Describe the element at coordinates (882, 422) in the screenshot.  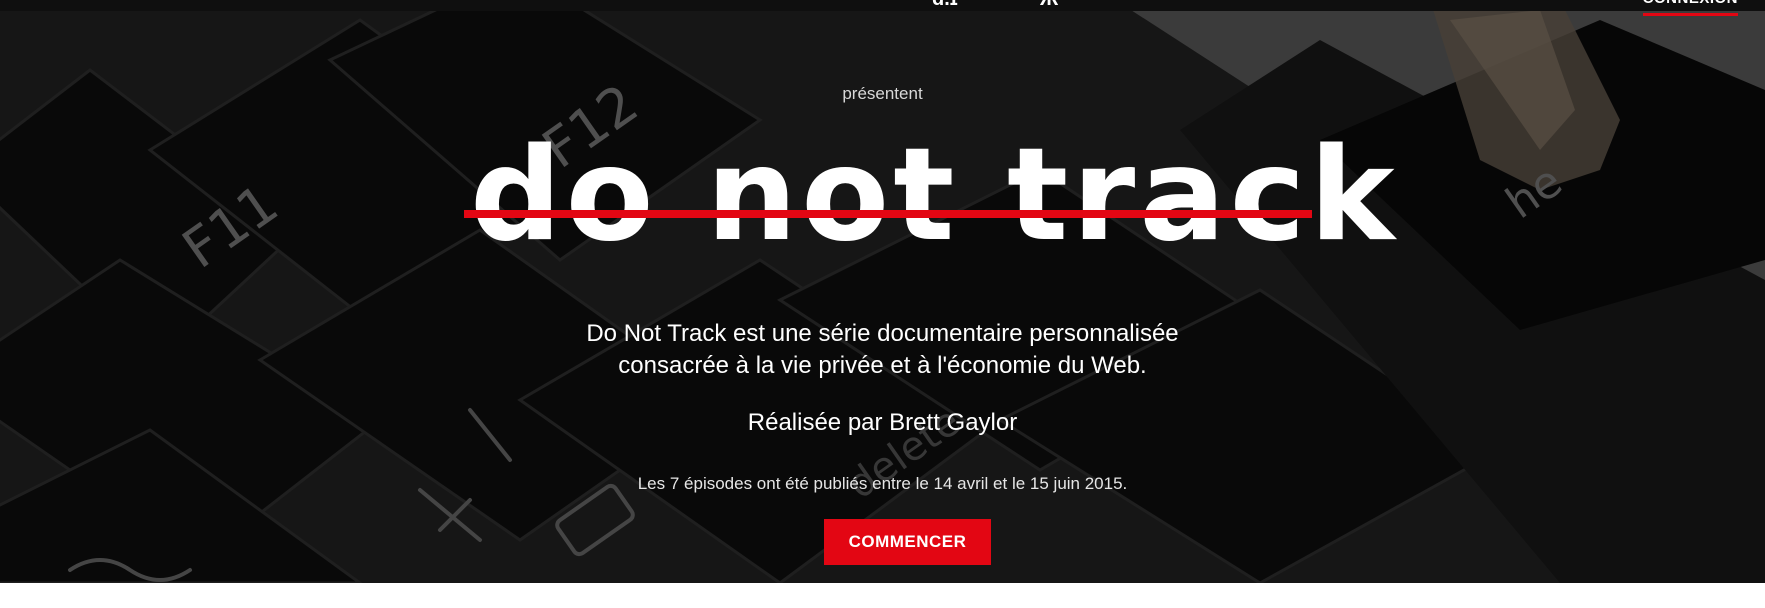
I see `director-credit: Réalisée par Brett Gaylor` at that location.